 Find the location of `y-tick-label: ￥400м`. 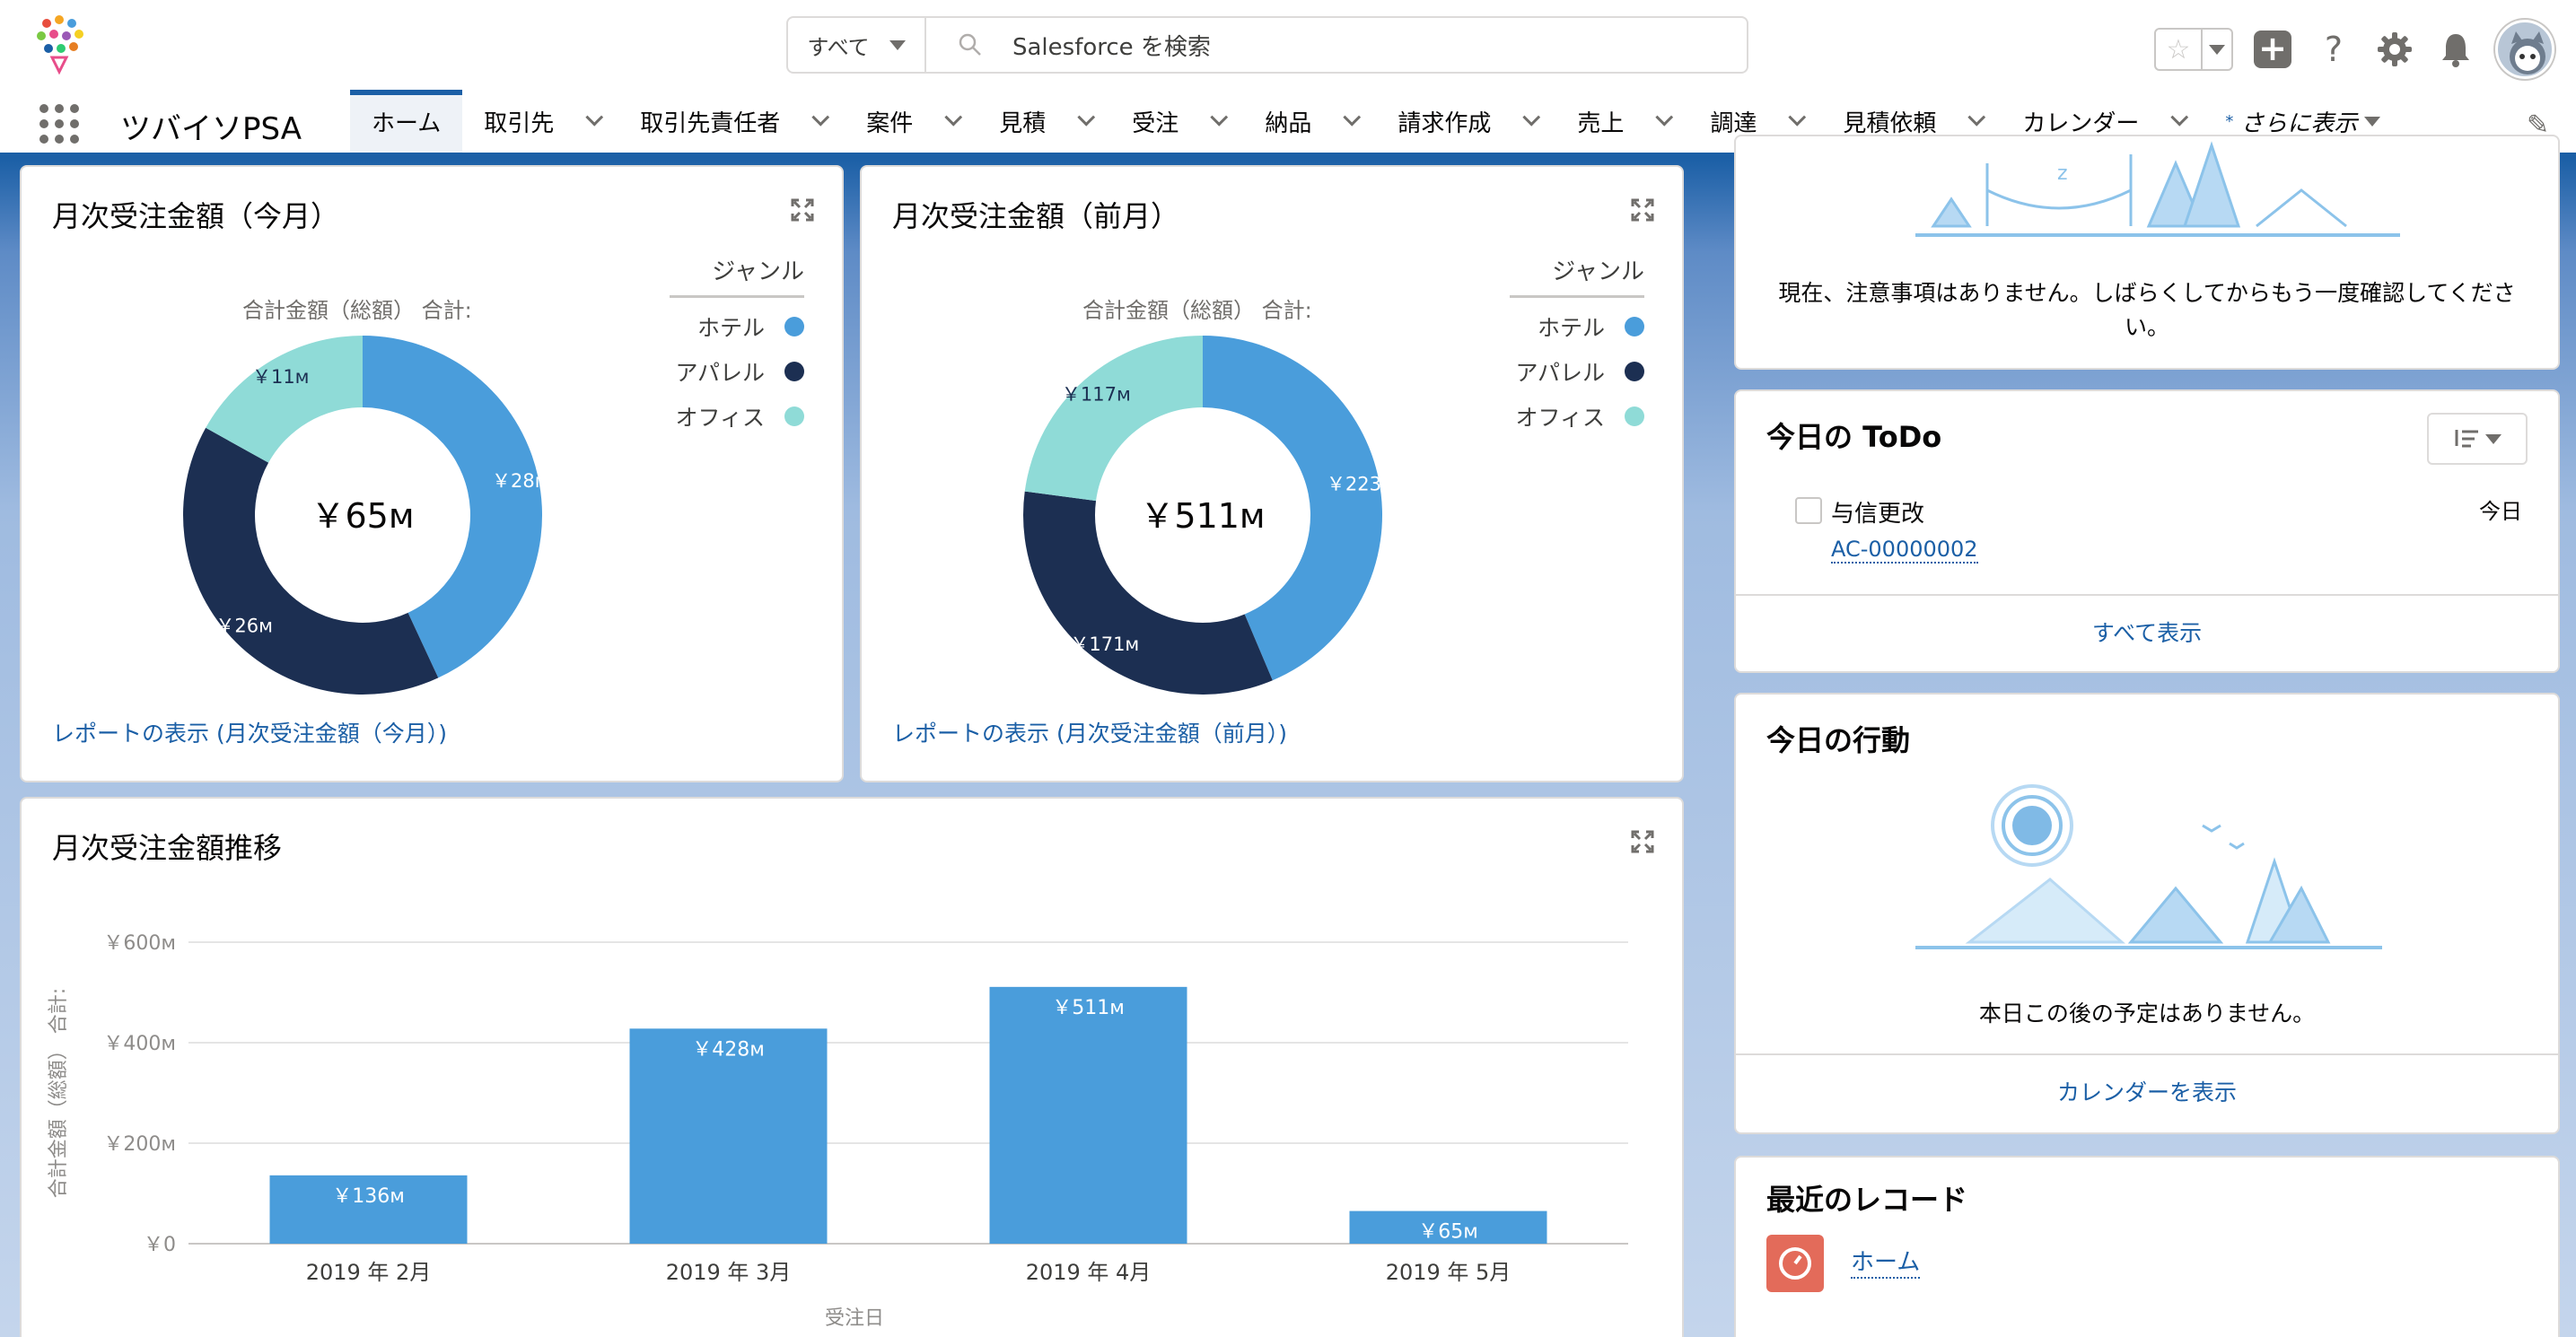

y-tick-label: ￥400м is located at coordinates (139, 1044).